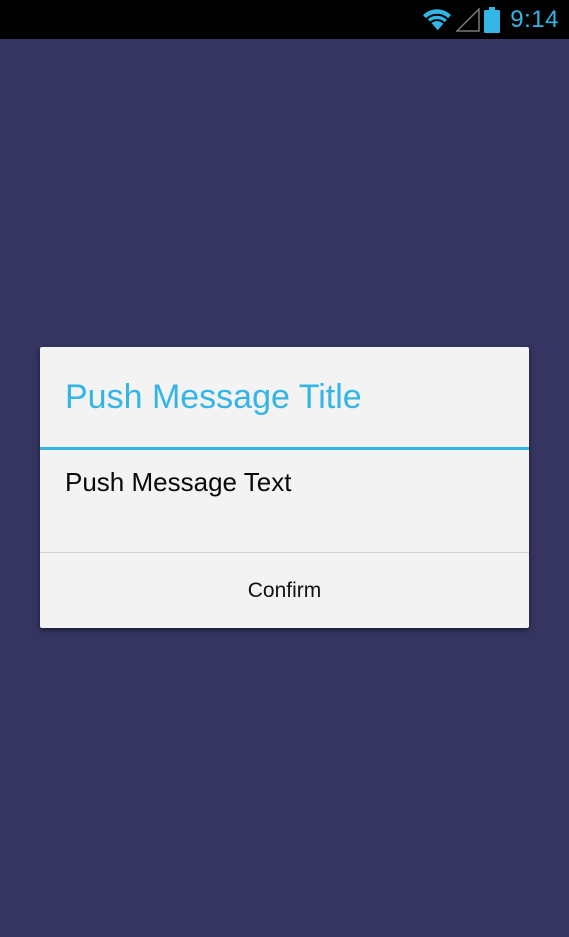 This screenshot has width=569, height=937. I want to click on confirm-button: Confirm, so click(284, 590).